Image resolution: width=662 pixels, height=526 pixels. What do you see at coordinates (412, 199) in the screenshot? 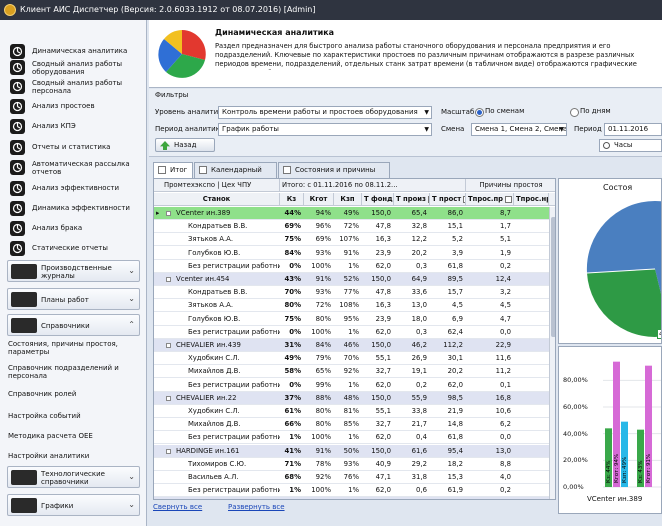
I see `column-header: Т произ` at bounding box center [412, 199].